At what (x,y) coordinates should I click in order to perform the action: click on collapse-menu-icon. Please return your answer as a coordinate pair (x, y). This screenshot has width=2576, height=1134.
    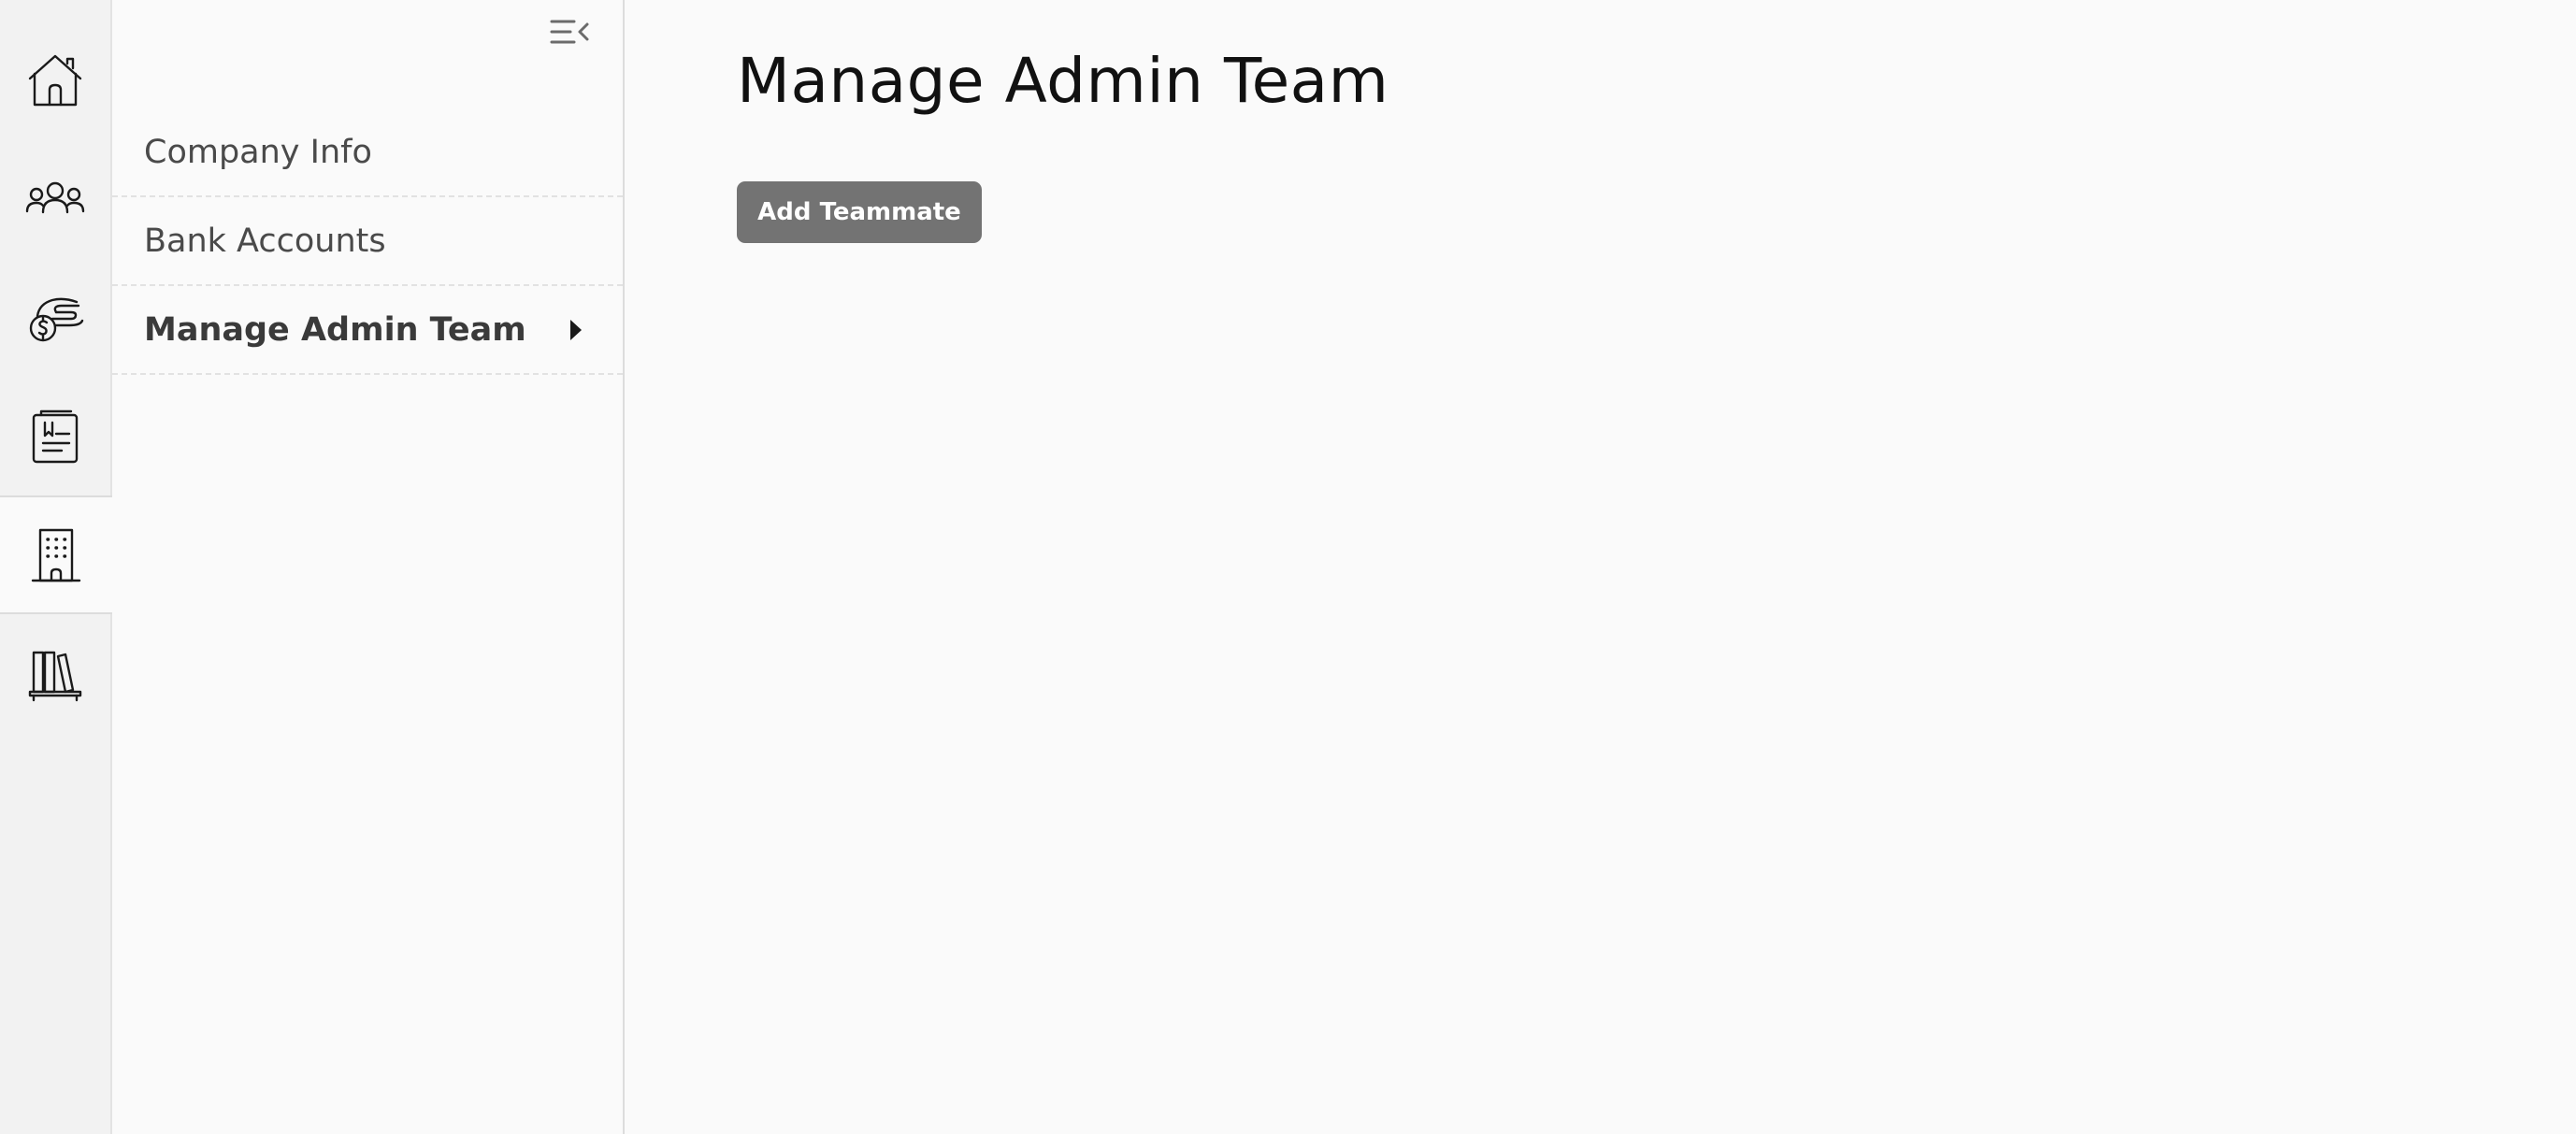
    Looking at the image, I should click on (569, 32).